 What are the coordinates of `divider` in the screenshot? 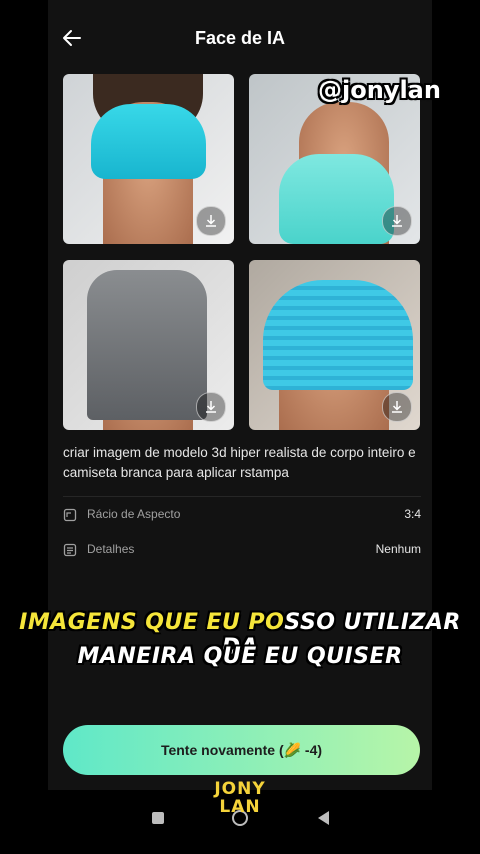 It's located at (242, 496).